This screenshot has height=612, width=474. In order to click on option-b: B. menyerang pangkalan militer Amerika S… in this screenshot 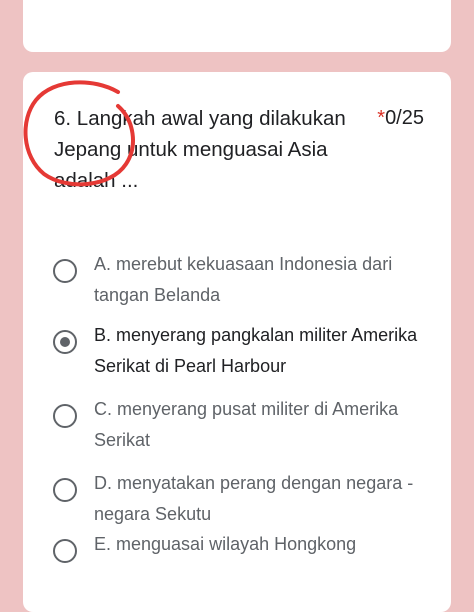, I will do `click(240, 355)`.